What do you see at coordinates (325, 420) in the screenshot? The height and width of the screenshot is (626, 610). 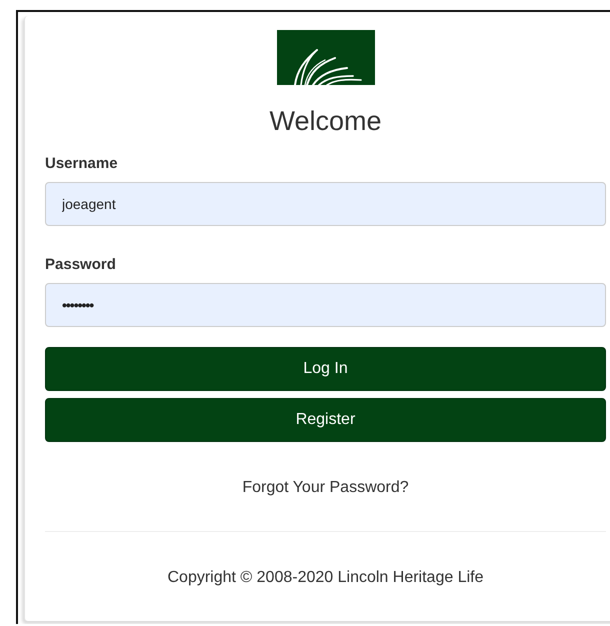 I see `register-button: Register` at bounding box center [325, 420].